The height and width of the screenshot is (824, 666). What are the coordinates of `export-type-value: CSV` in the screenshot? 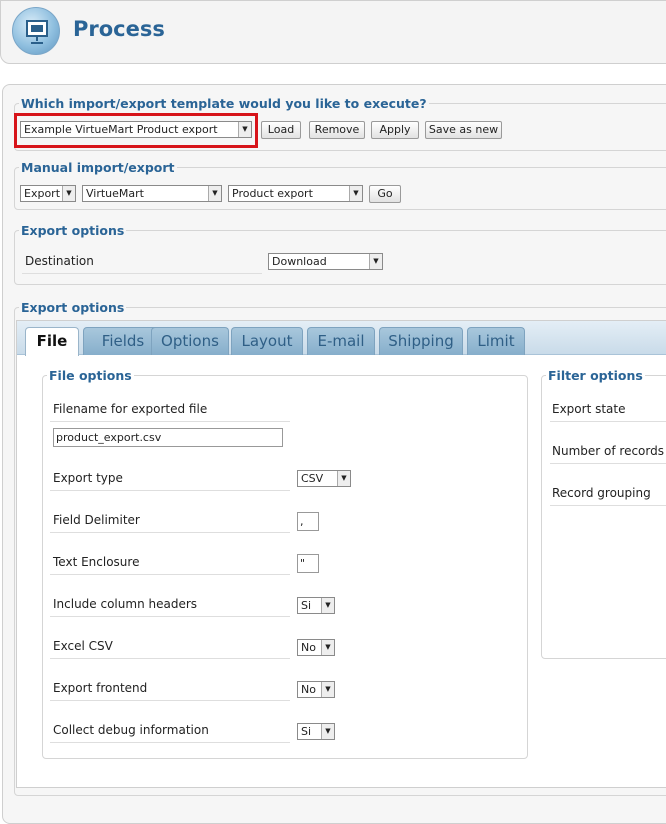 It's located at (312, 478).